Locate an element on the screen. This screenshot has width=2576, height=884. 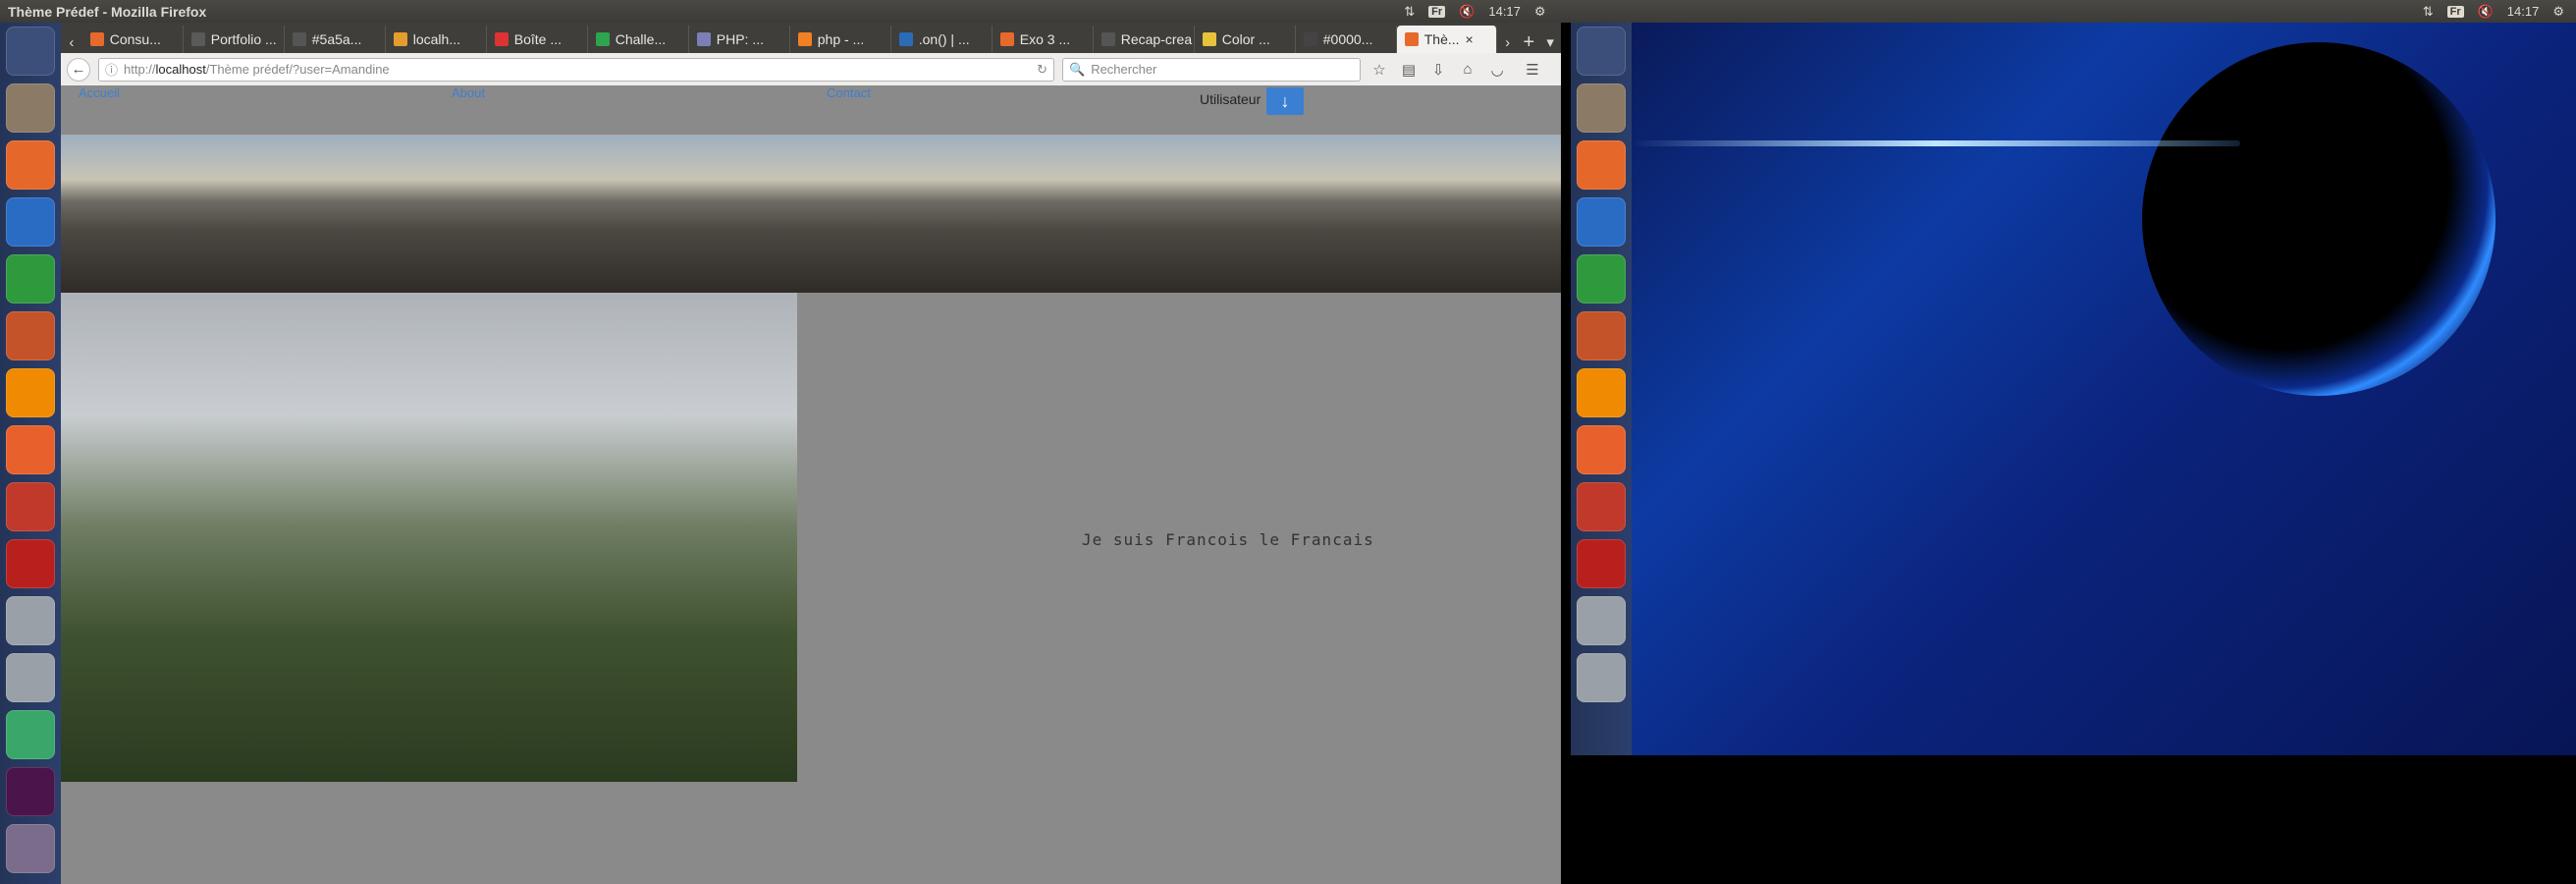
menu-icon: ☰ is located at coordinates (1532, 70).